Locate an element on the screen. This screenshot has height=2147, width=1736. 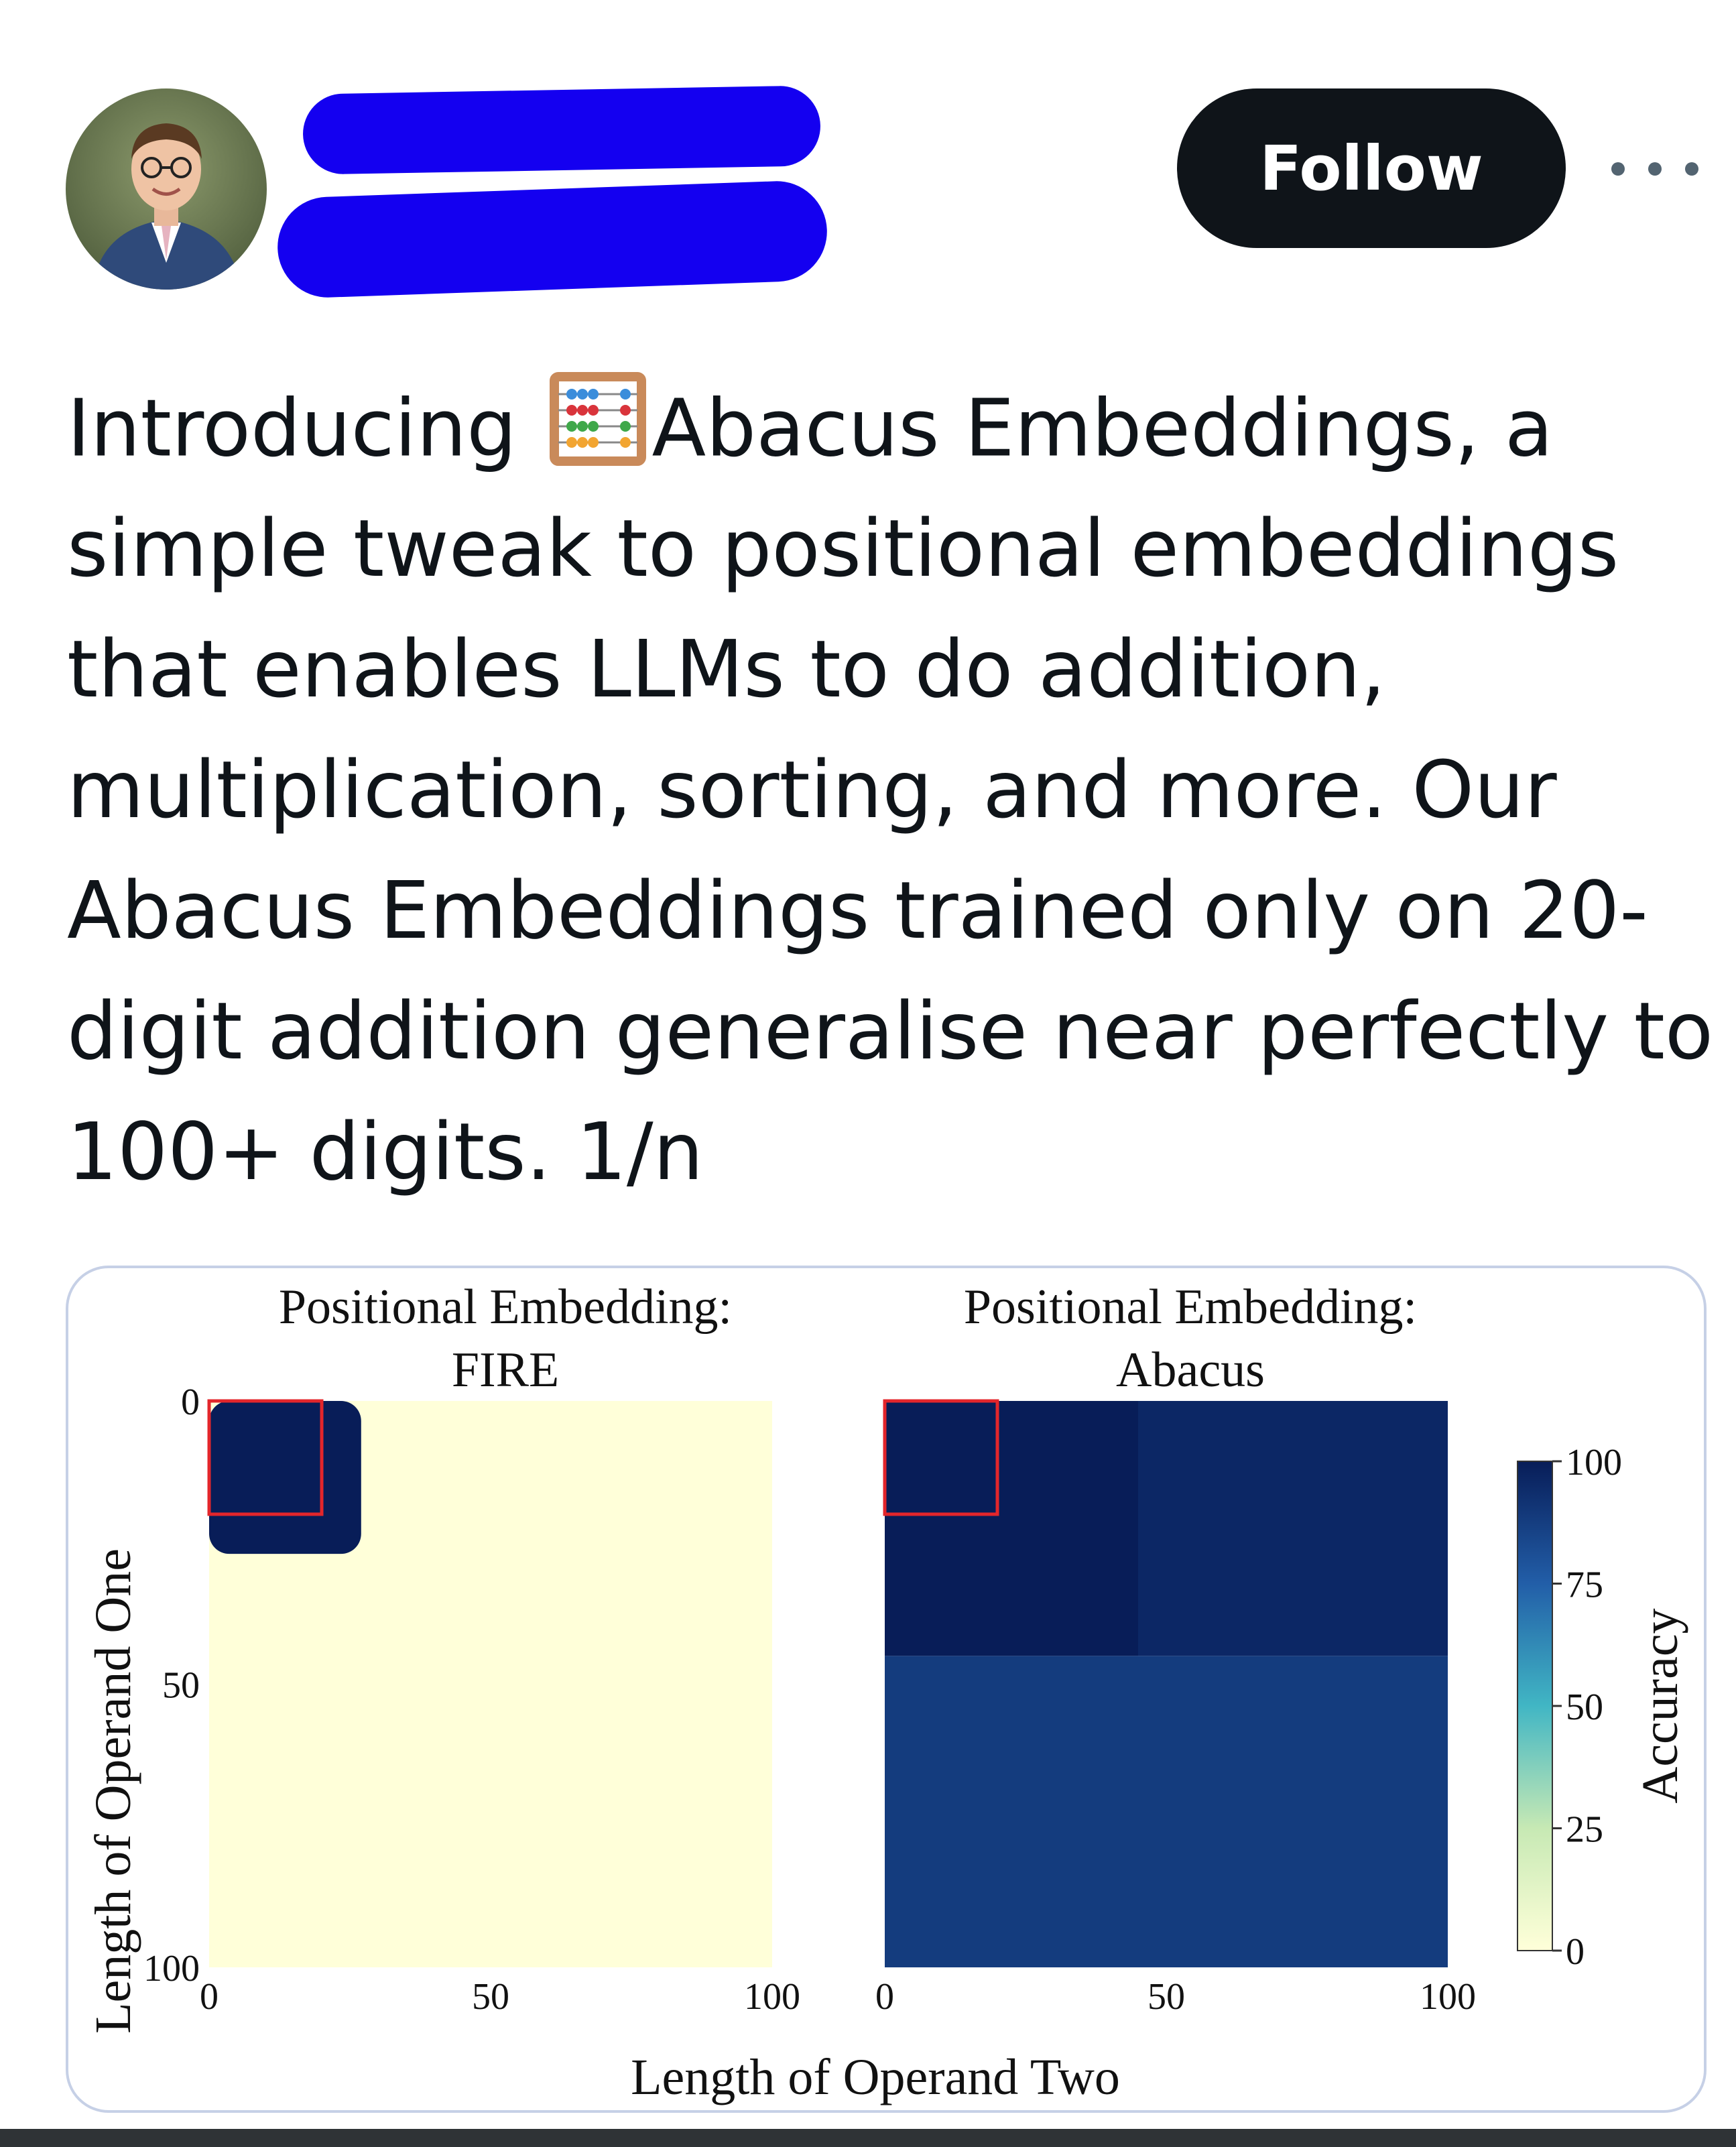
heatmap-abacus is located at coordinates (1165, 1683).